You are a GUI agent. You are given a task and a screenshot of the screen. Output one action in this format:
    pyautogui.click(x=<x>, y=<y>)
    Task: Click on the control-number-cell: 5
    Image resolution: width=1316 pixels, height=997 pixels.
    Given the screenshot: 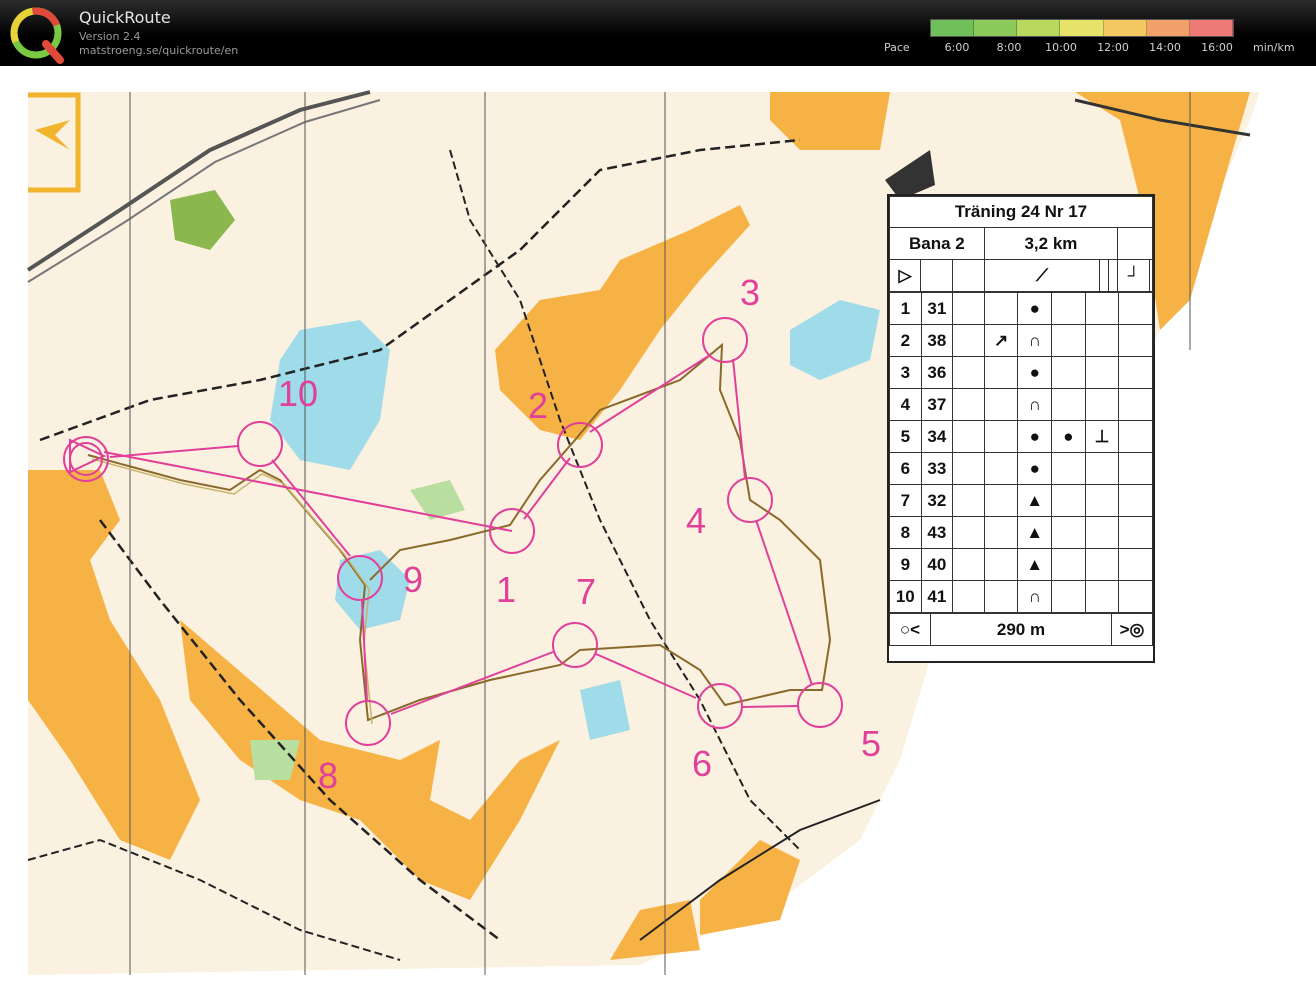 What is the action you would take?
    pyautogui.click(x=905, y=436)
    